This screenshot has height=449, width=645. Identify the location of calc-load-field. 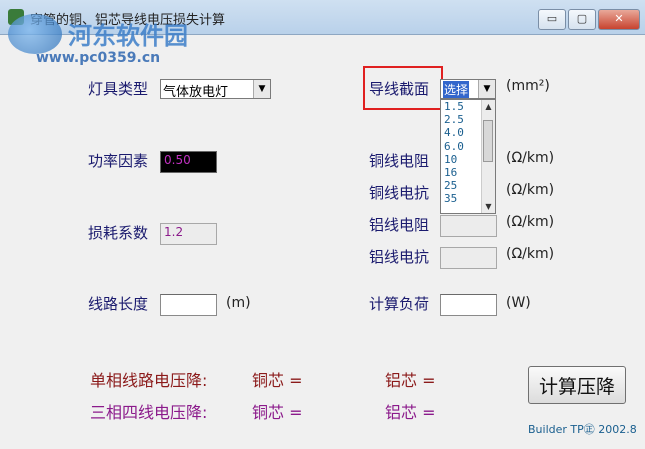
(468, 305).